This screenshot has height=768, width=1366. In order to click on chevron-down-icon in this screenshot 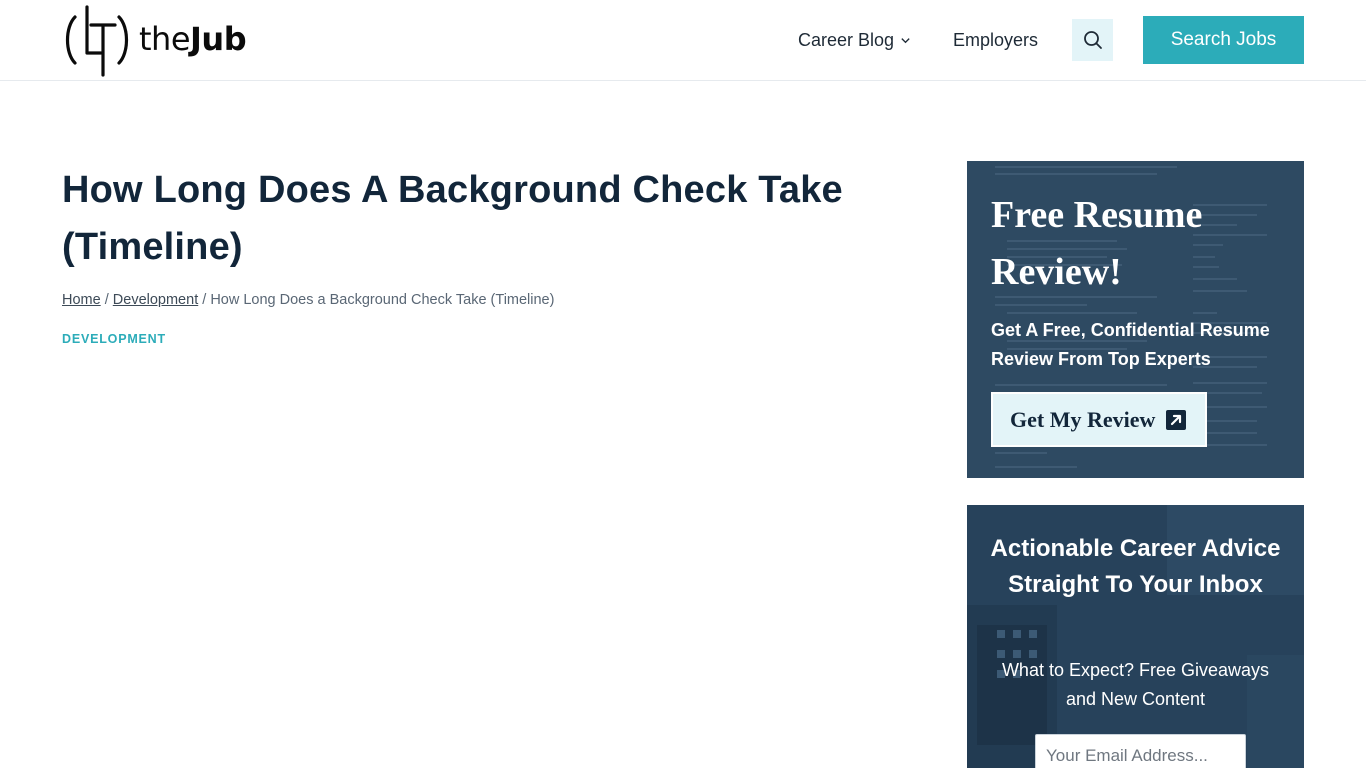, I will do `click(905, 40)`.